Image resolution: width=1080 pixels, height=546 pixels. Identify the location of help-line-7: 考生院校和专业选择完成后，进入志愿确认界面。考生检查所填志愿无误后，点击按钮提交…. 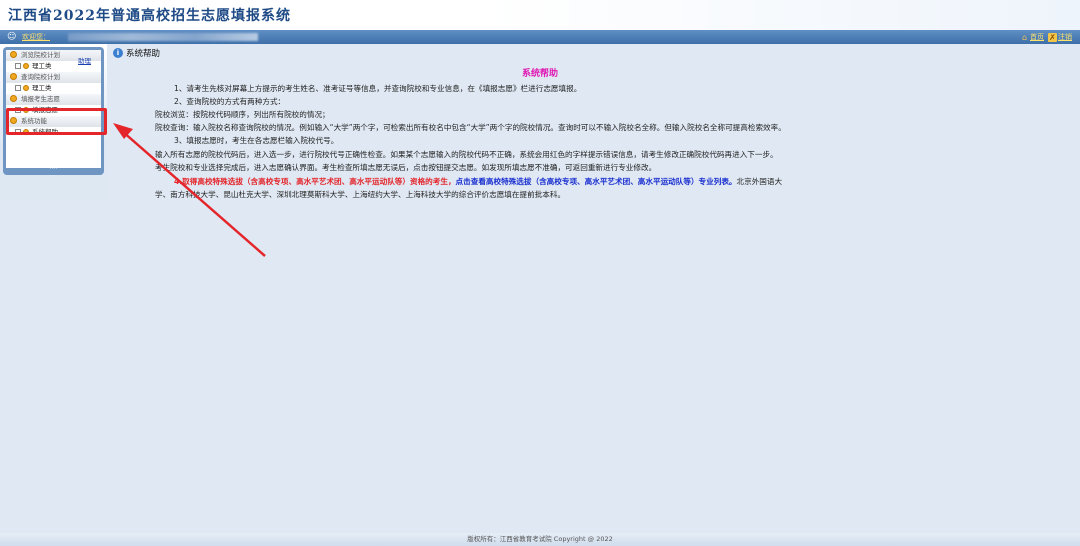
(406, 167).